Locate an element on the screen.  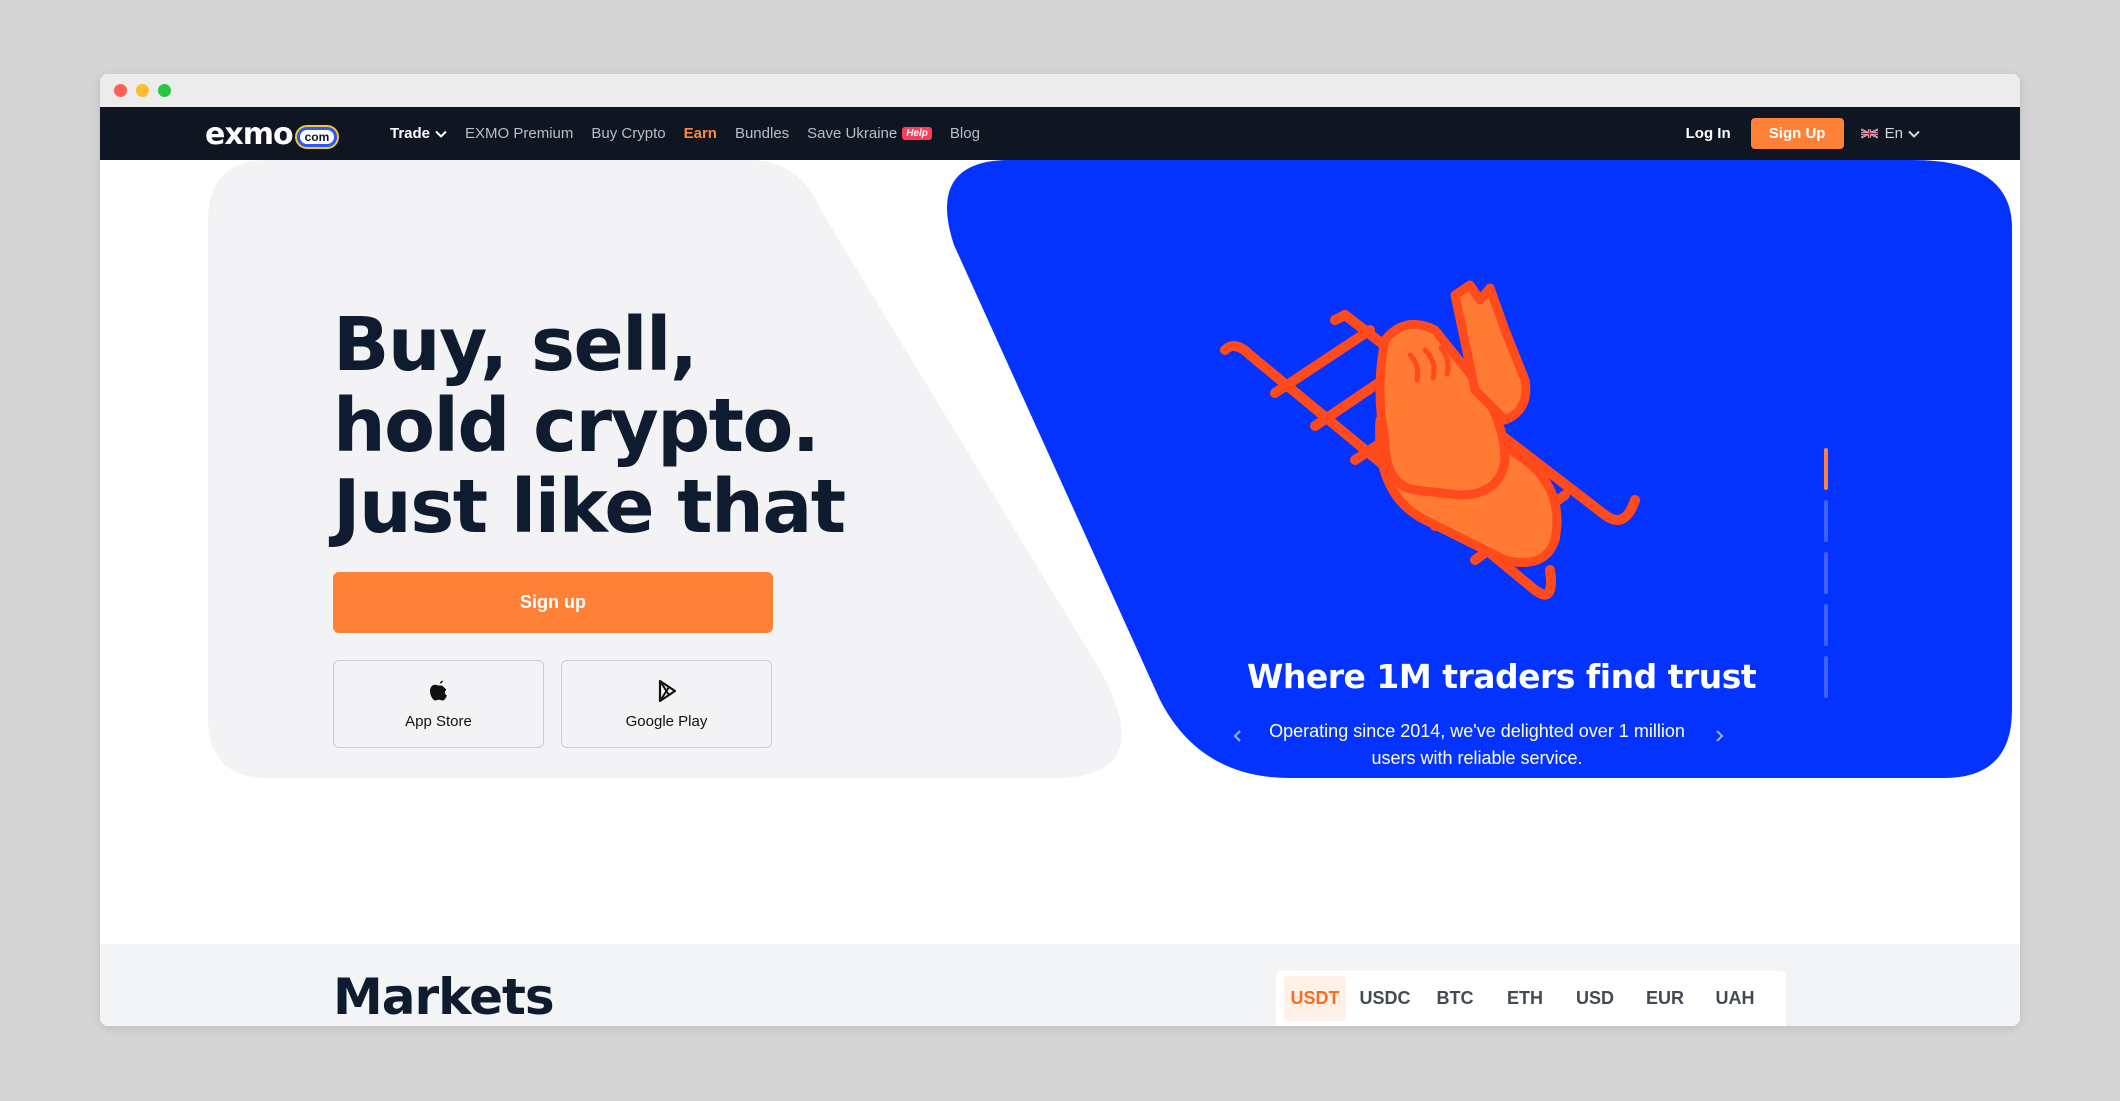
tab-usd: USD is located at coordinates (1595, 998).